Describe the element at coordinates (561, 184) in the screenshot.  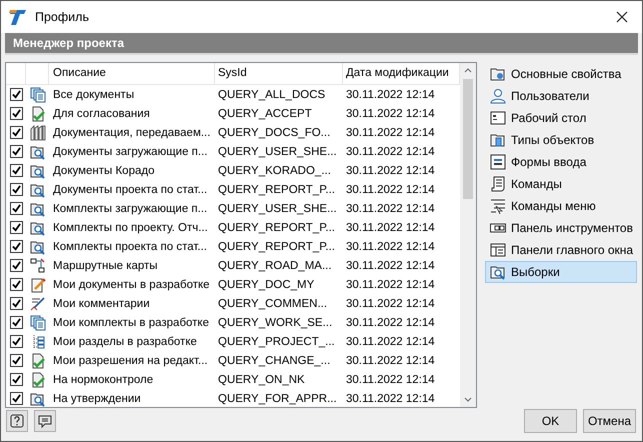
I see `sidebar-item: Команды` at that location.